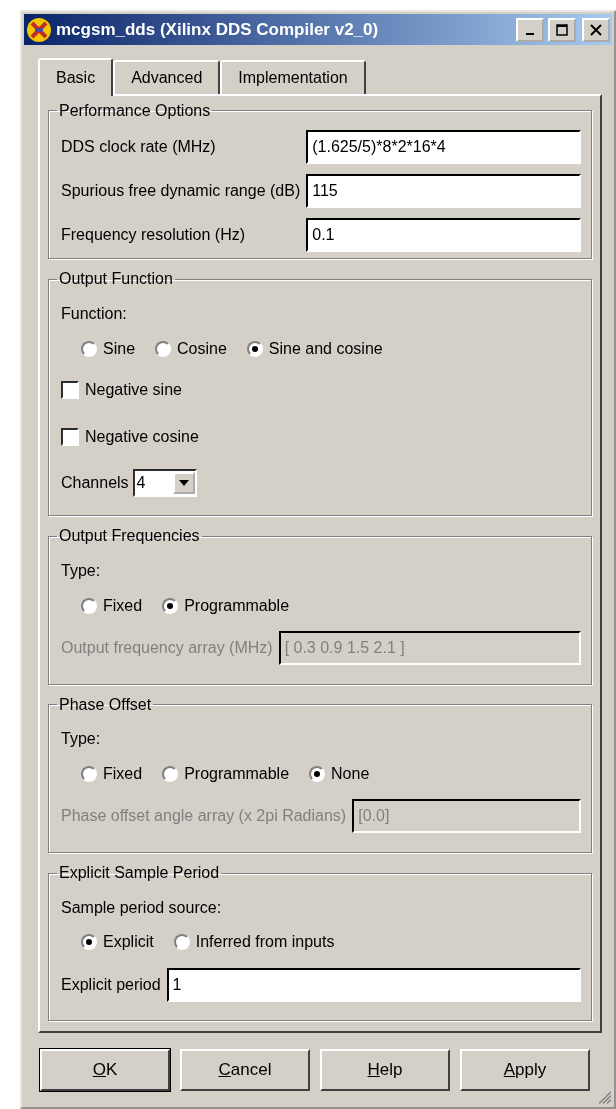  Describe the element at coordinates (167, 76) in the screenshot. I see `tab: Advanced` at that location.